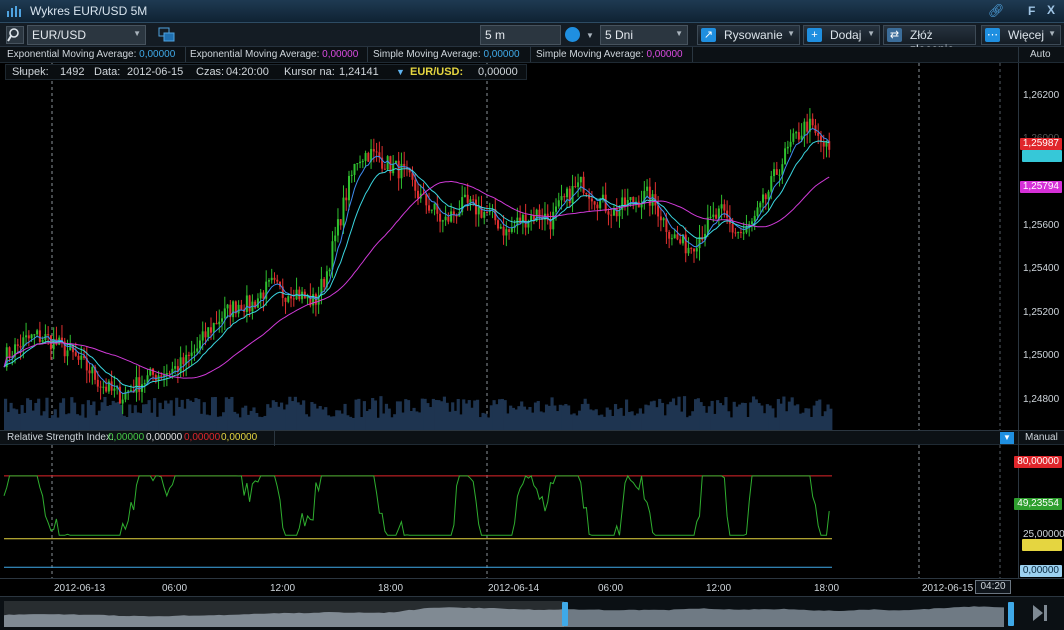  What do you see at coordinates (255, 54) in the screenshot?
I see `indicator-name: Exponential Moving Average:` at bounding box center [255, 54].